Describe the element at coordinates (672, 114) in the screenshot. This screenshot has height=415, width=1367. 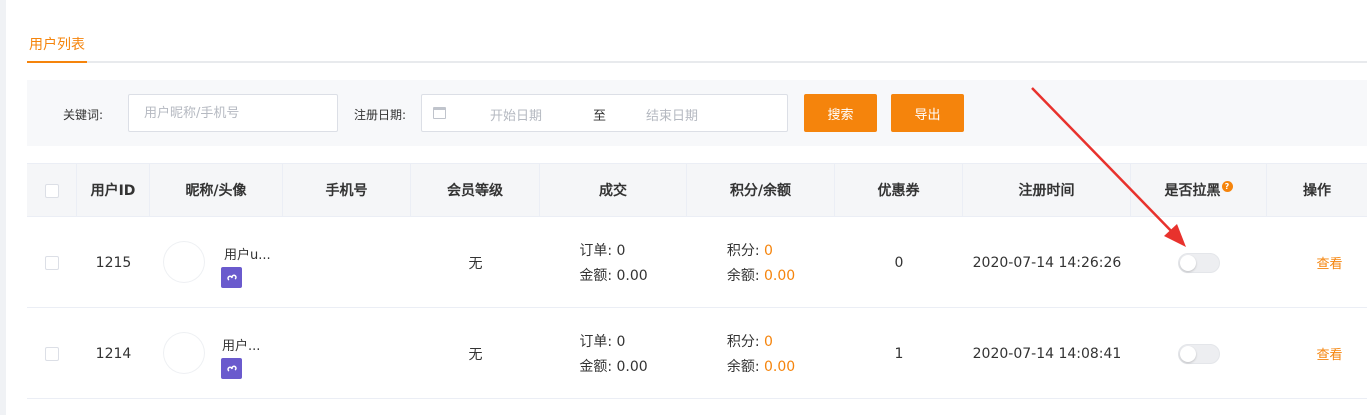
I see `end-date-input: 结束日期` at that location.